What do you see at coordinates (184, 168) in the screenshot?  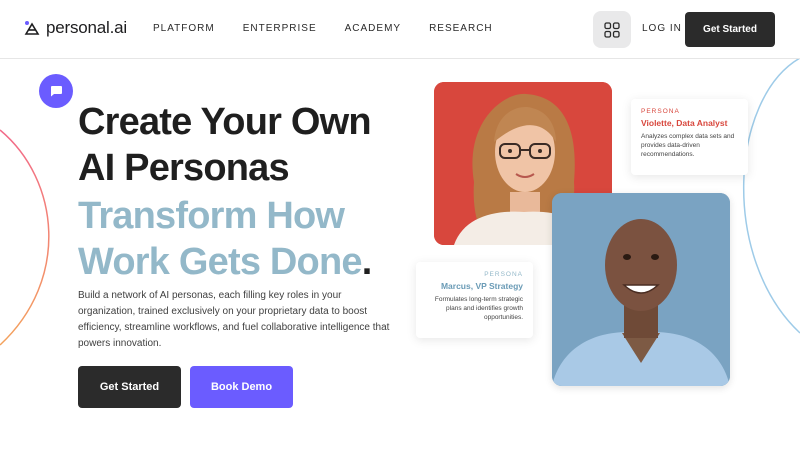 I see `hero-headline-line-2: AI Personas` at bounding box center [184, 168].